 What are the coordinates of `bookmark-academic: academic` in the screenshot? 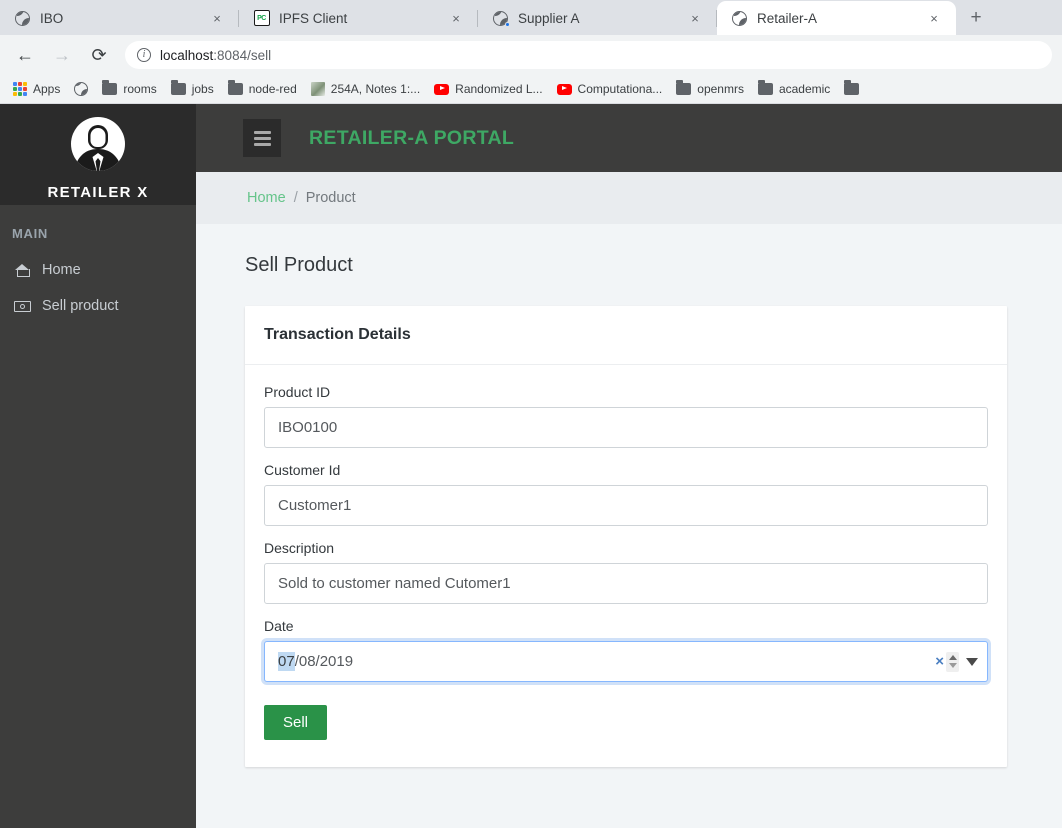 It's located at (794, 89).